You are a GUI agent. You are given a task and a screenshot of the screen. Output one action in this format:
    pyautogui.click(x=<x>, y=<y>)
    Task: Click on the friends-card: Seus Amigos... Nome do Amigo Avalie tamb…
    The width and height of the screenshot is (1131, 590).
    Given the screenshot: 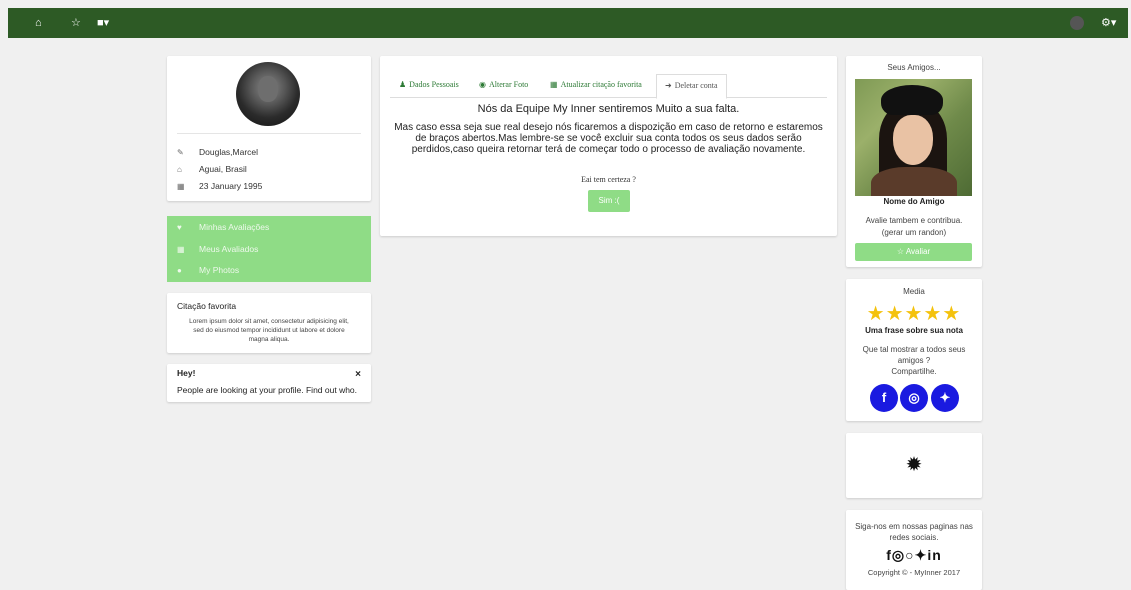 What is the action you would take?
    pyautogui.click(x=914, y=161)
    